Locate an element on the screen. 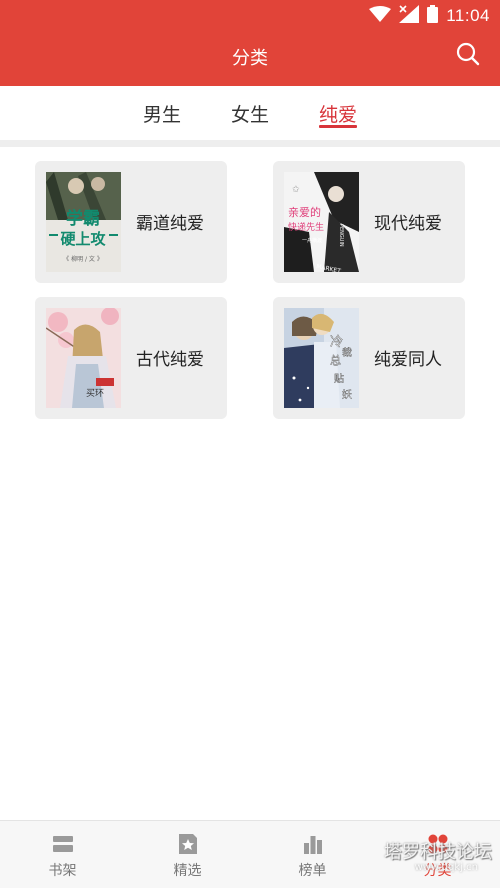  nav-ranking: 榜单 is located at coordinates (312, 854).